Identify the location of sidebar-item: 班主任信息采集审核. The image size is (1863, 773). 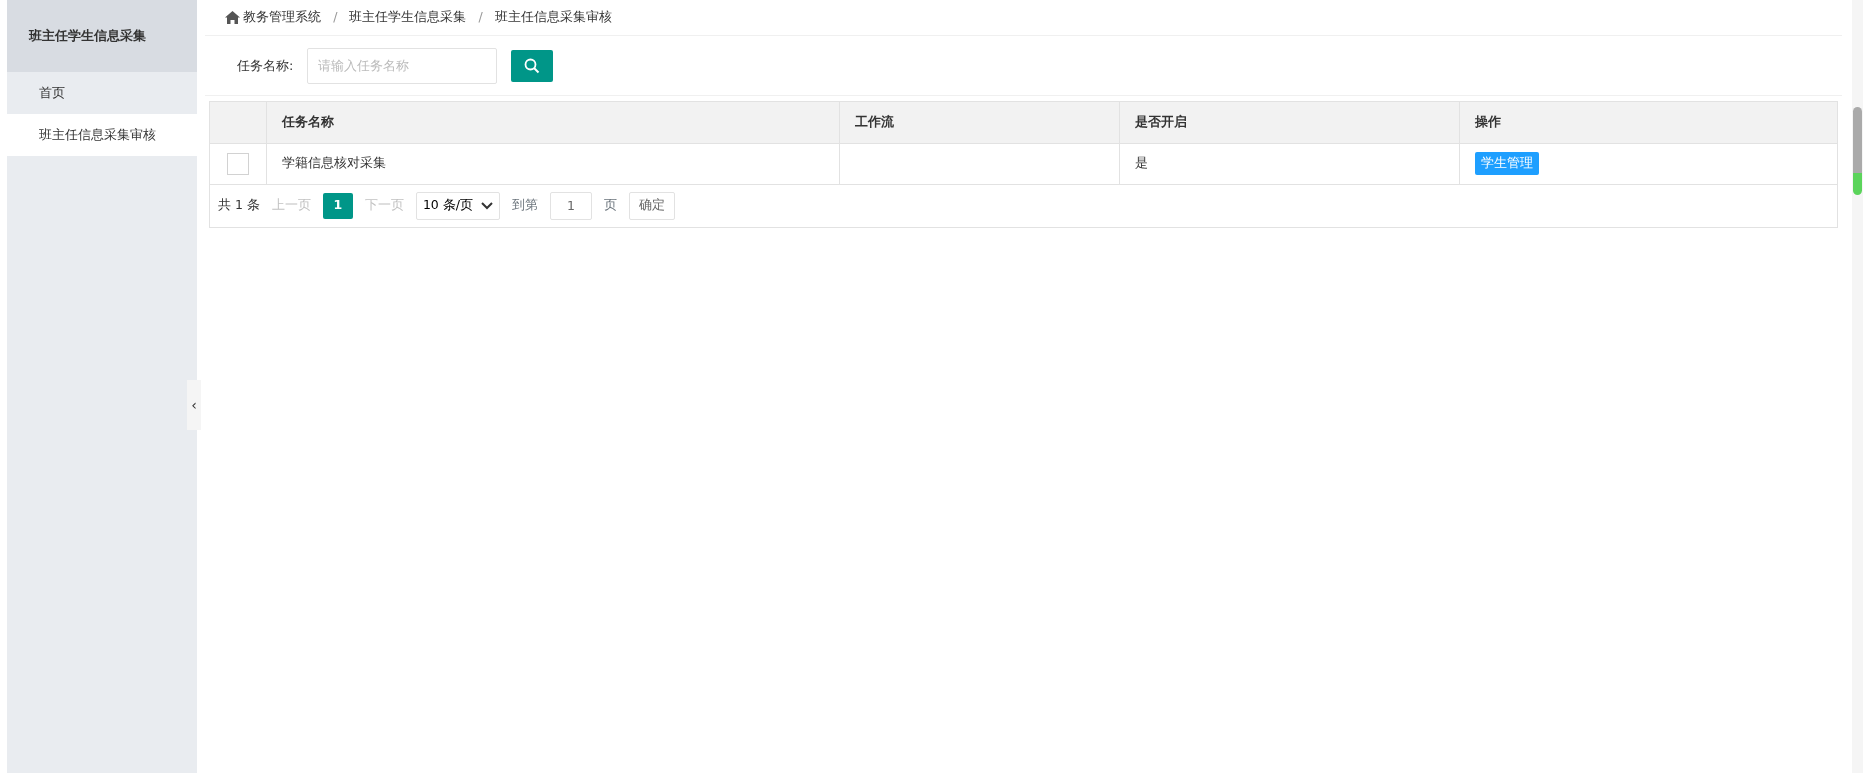
(102, 135).